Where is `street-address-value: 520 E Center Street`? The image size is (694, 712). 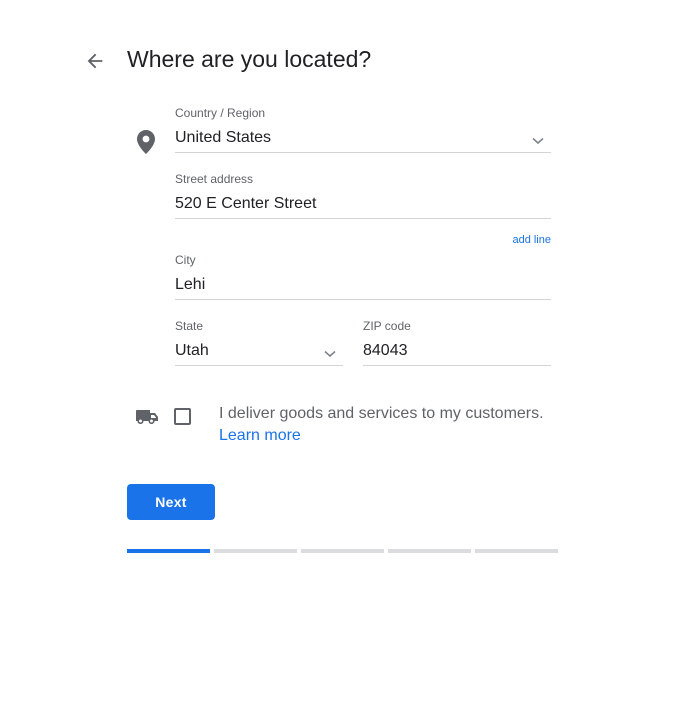
street-address-value: 520 E Center Street is located at coordinates (246, 203).